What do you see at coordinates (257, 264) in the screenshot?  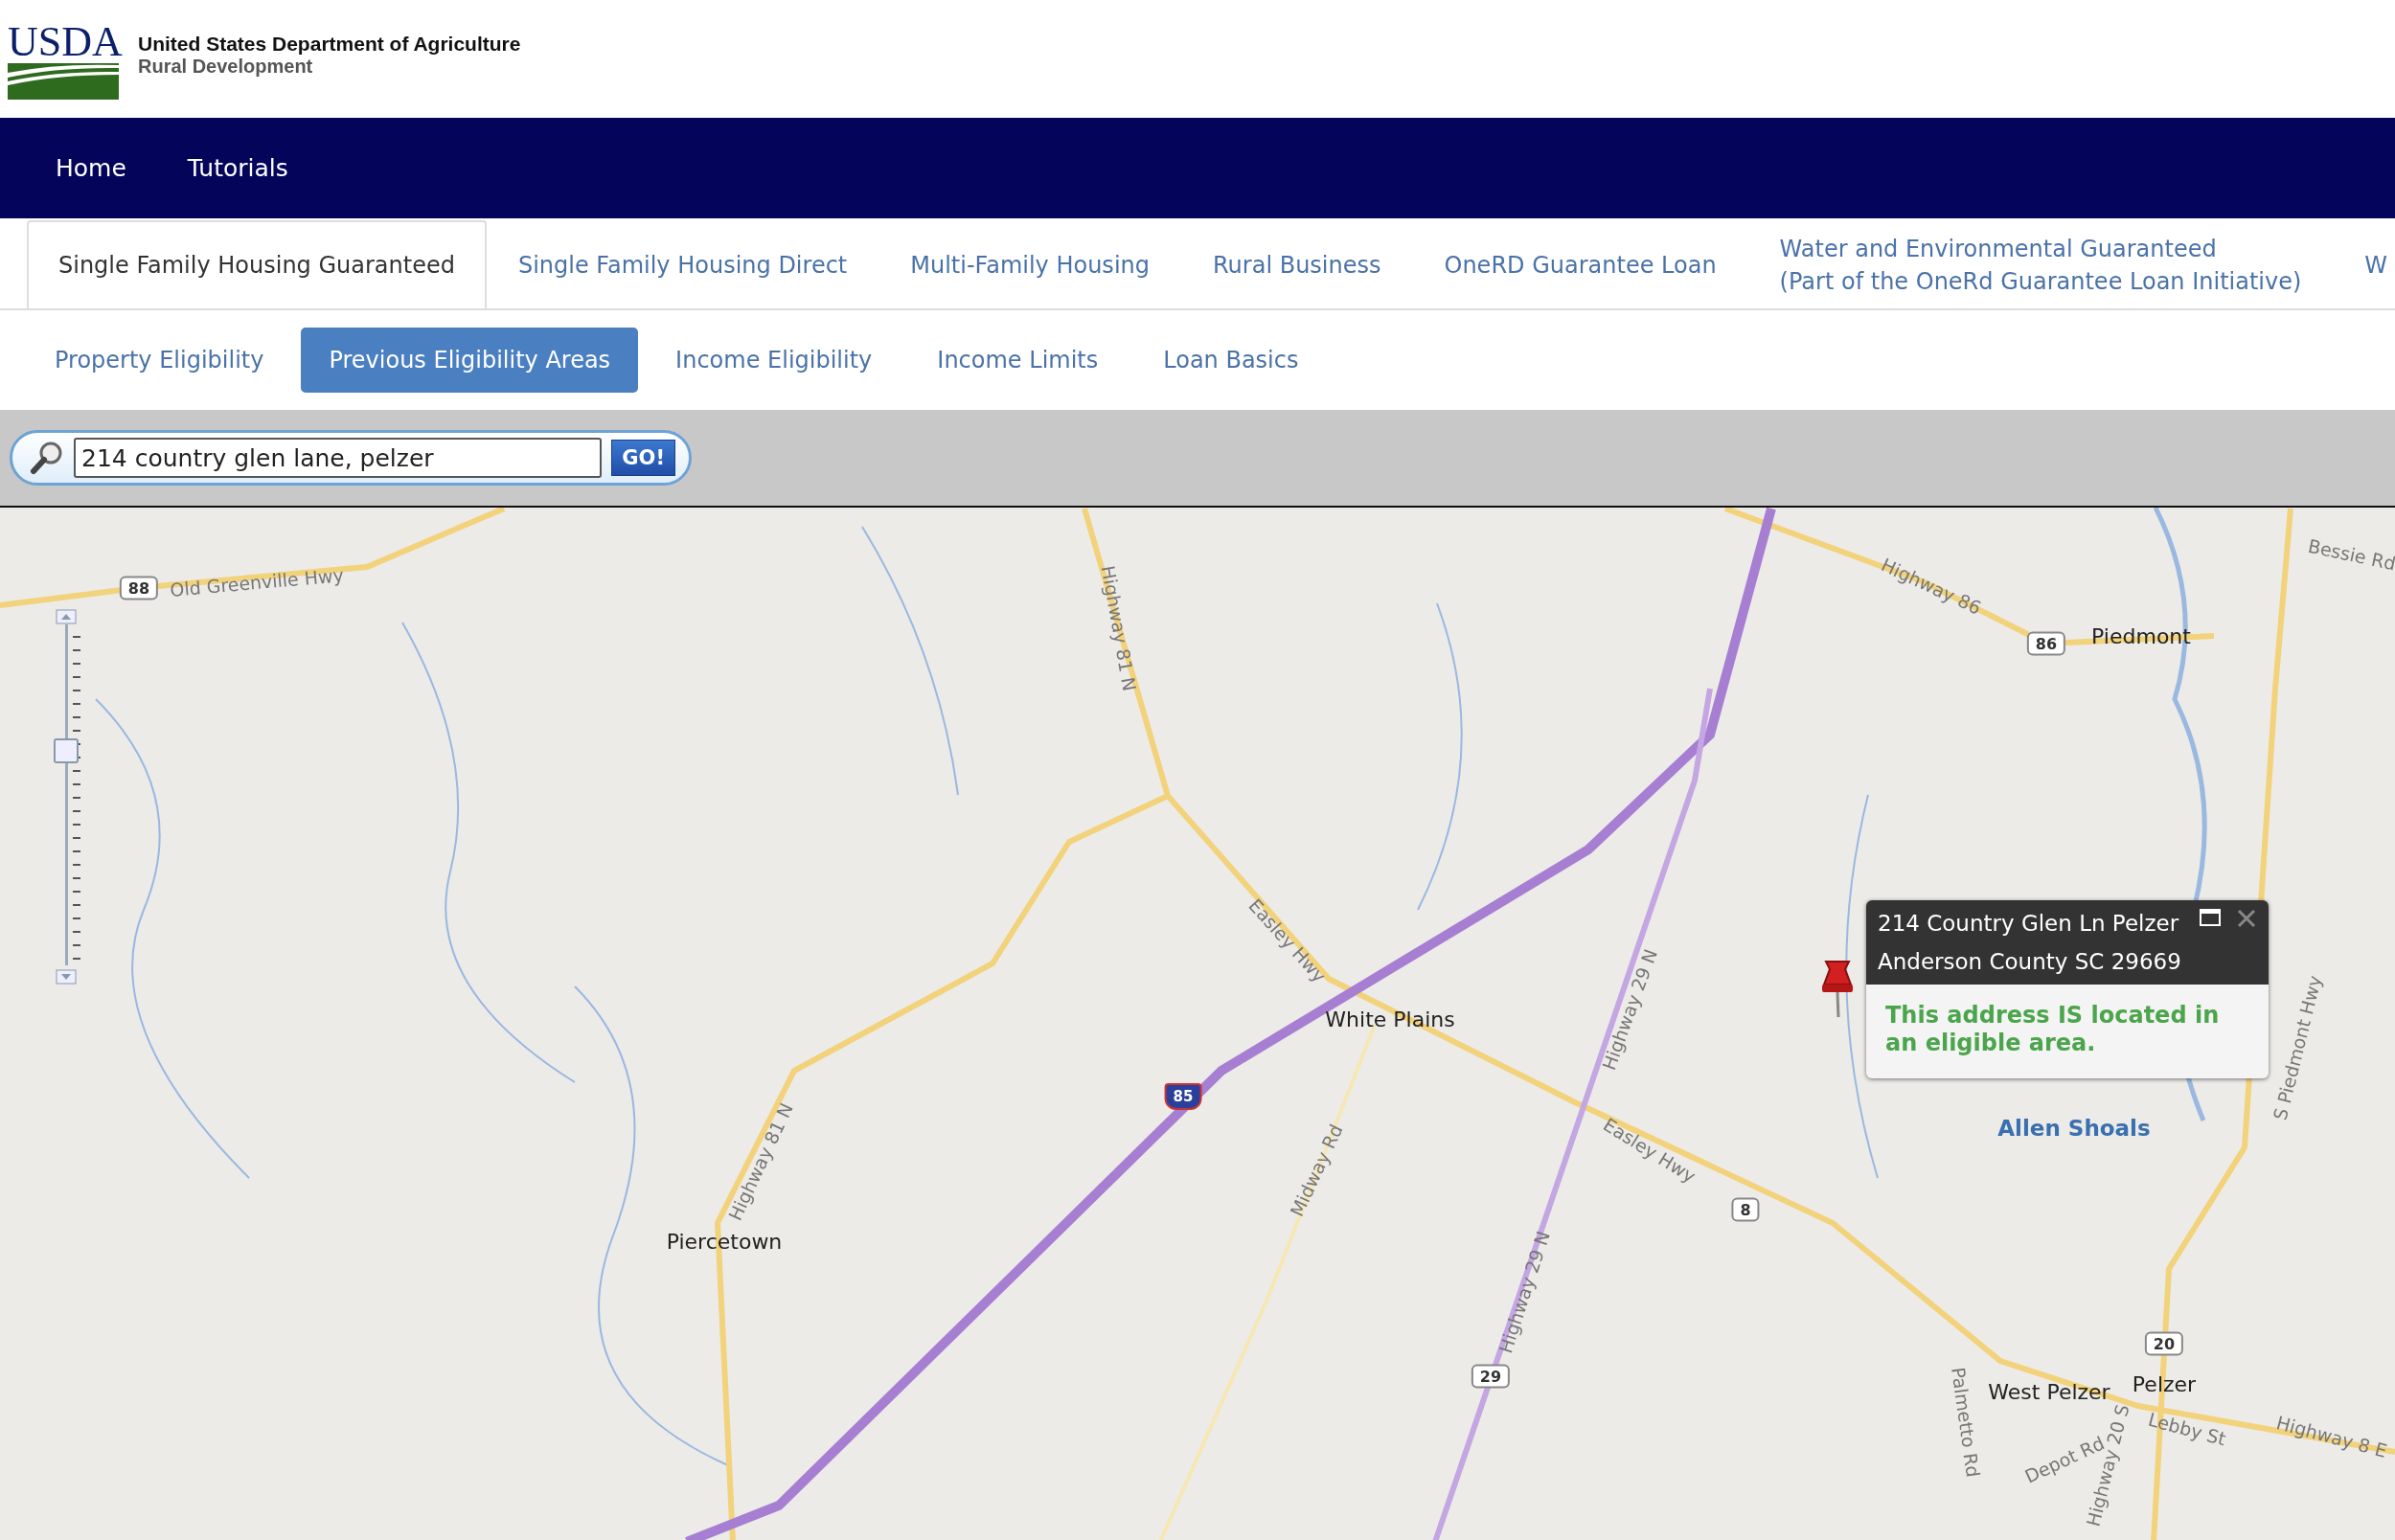 I see `program-tab: Single Family Housing Guaranteed` at bounding box center [257, 264].